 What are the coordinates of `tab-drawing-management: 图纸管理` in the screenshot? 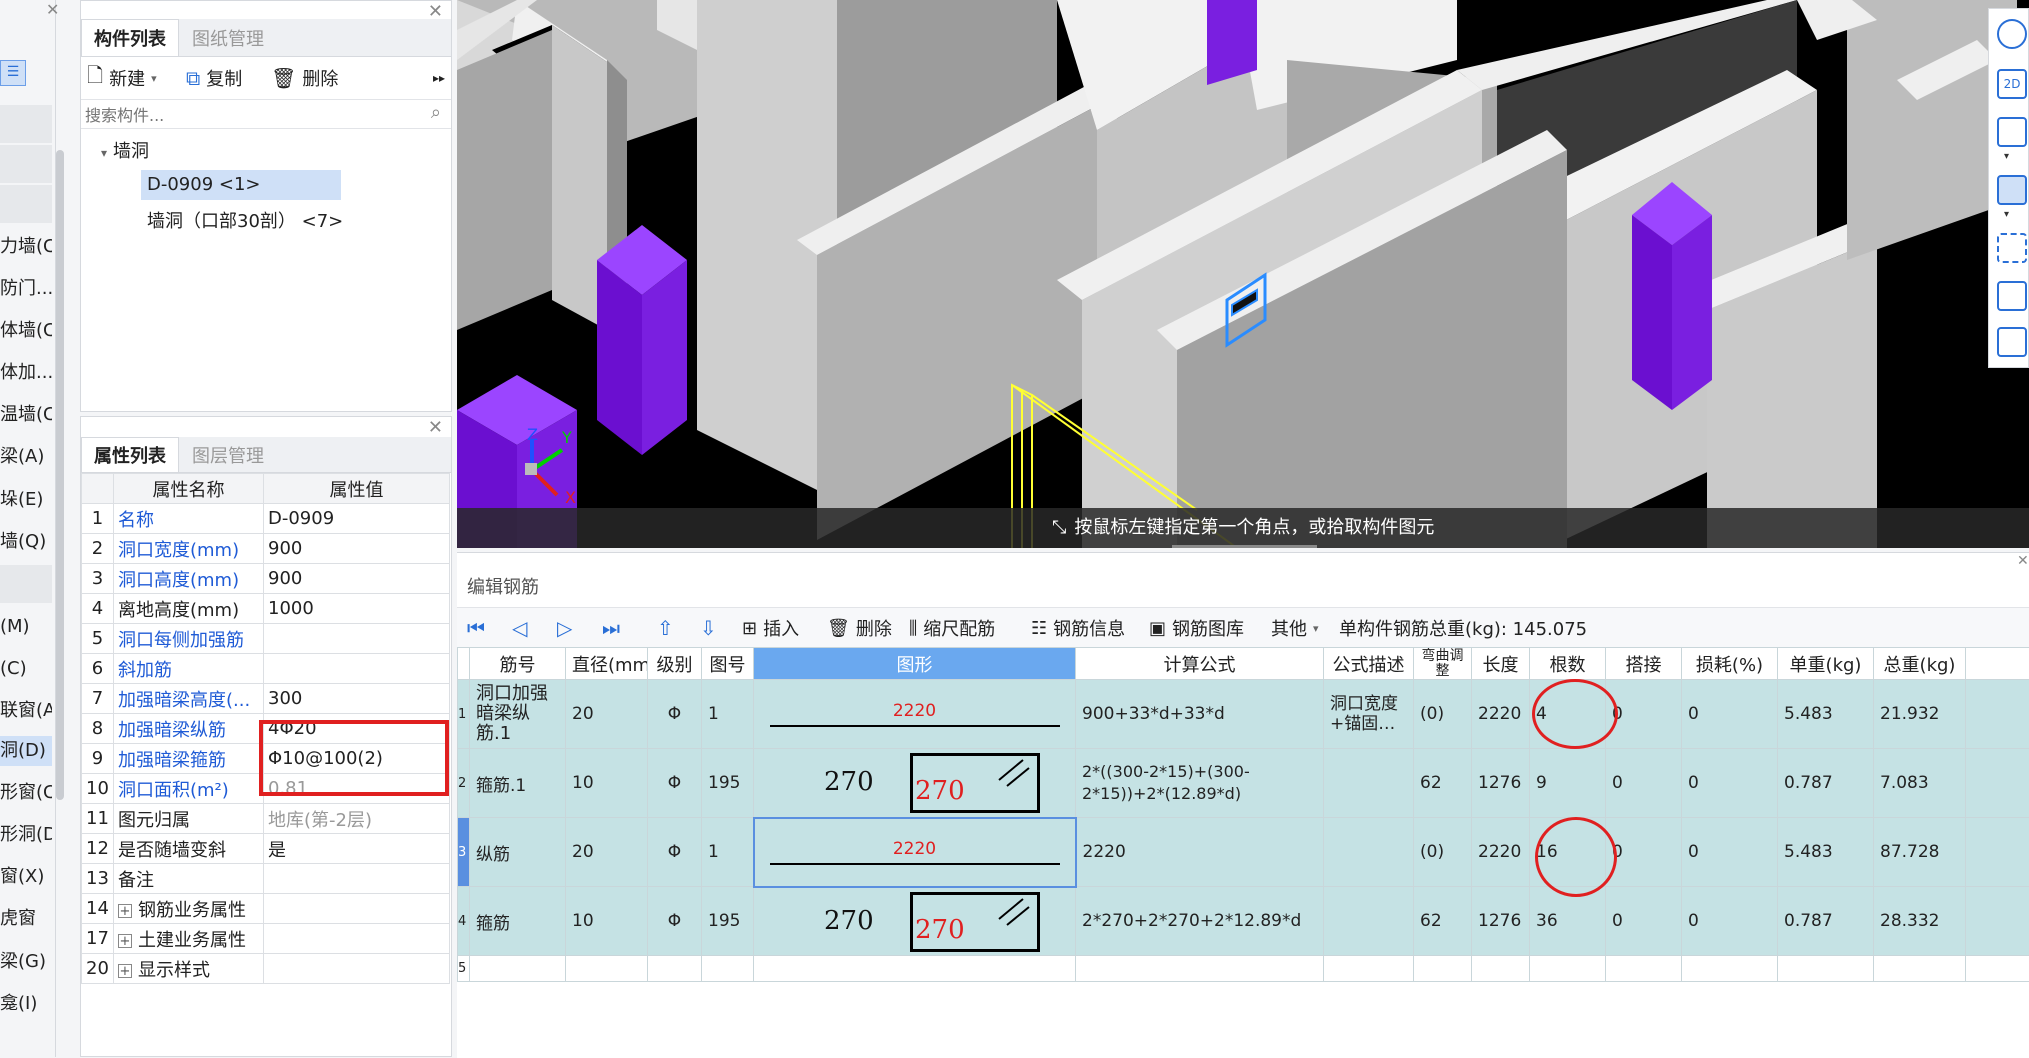 It's located at (228, 37).